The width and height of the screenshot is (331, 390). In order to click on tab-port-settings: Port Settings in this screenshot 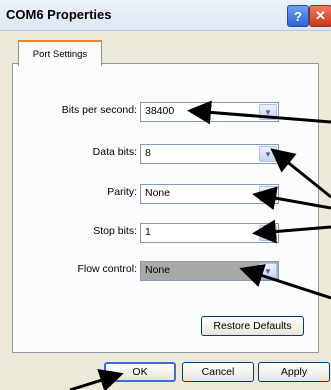, I will do `click(60, 53)`.